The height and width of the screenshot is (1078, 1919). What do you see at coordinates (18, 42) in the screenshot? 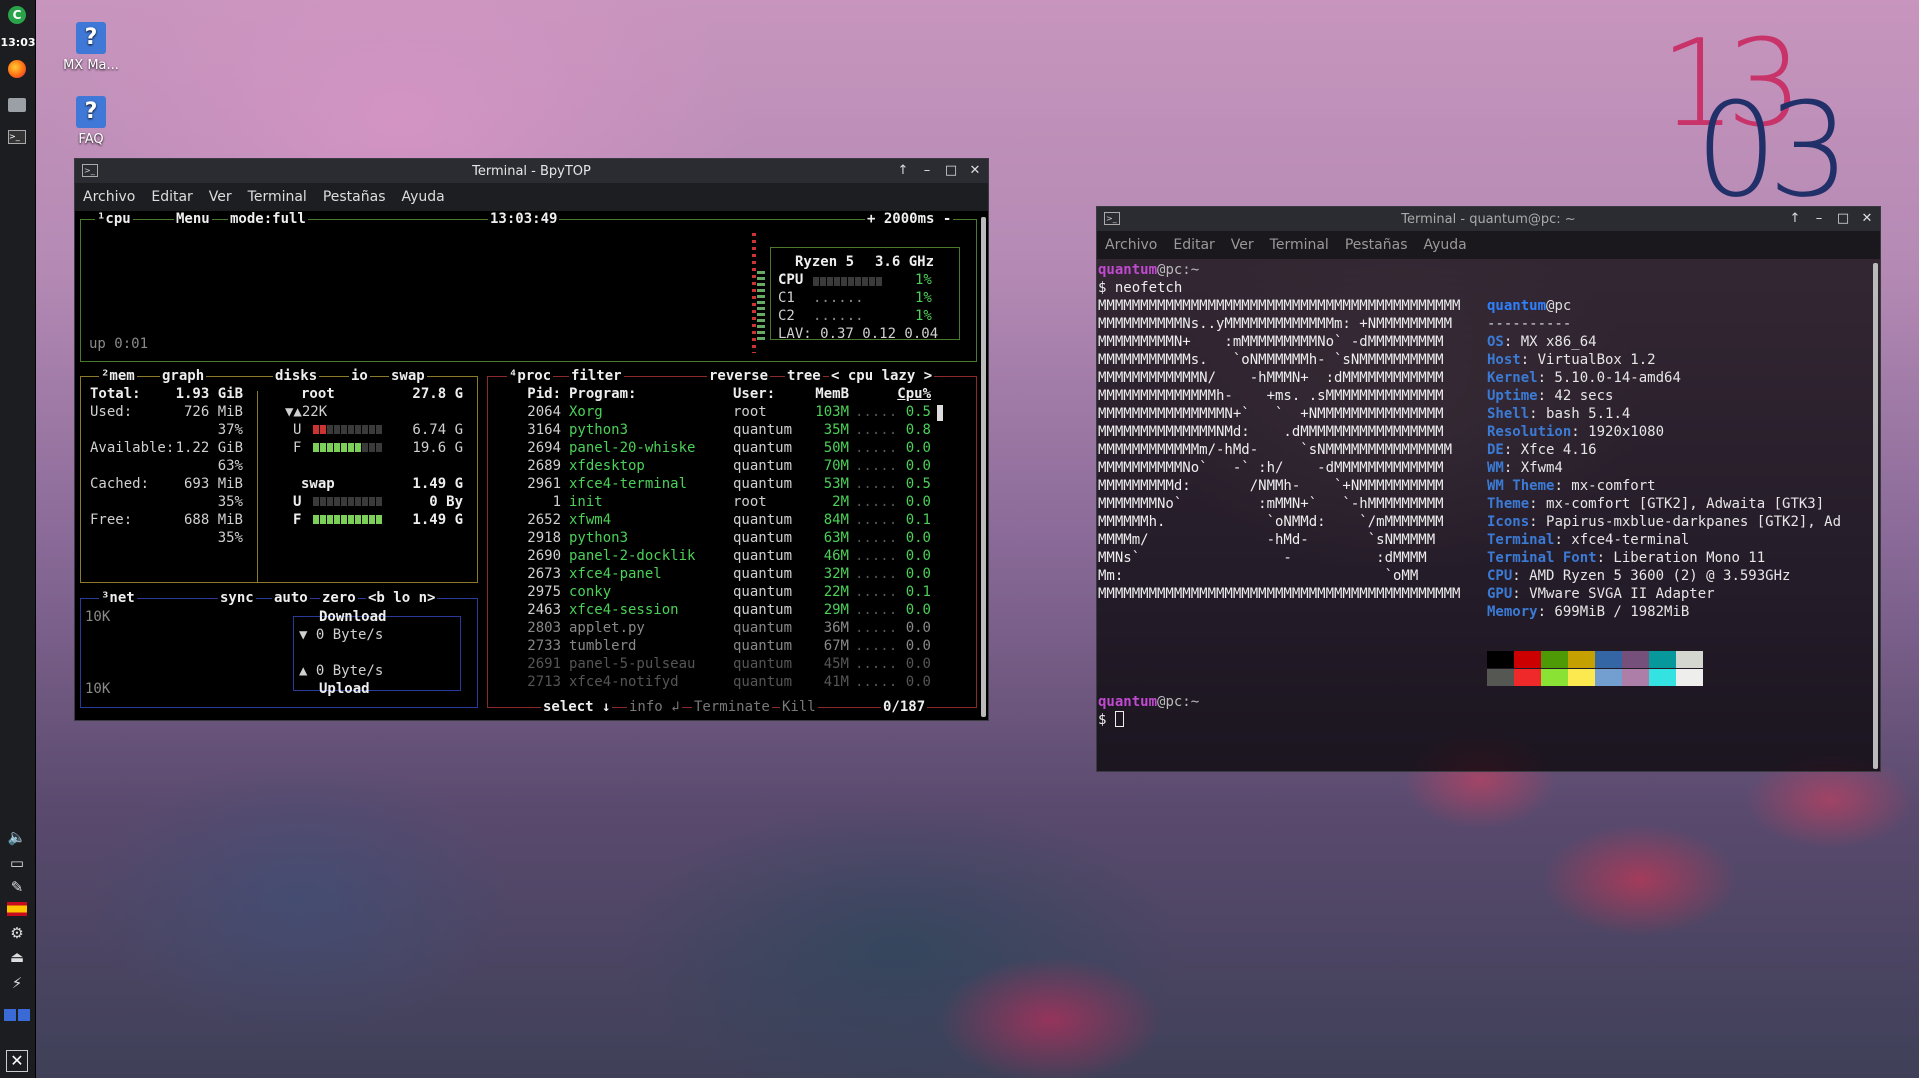
I see `panel-clock: 13:03` at bounding box center [18, 42].